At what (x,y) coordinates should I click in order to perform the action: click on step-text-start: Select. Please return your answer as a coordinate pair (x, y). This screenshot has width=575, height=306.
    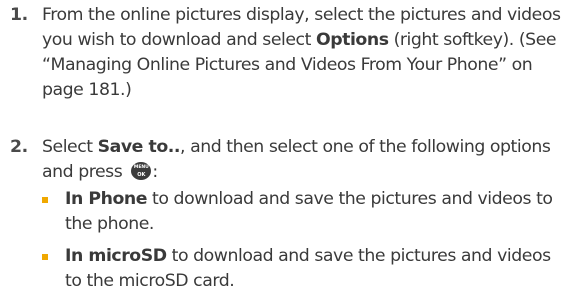
    Looking at the image, I should click on (70, 147).